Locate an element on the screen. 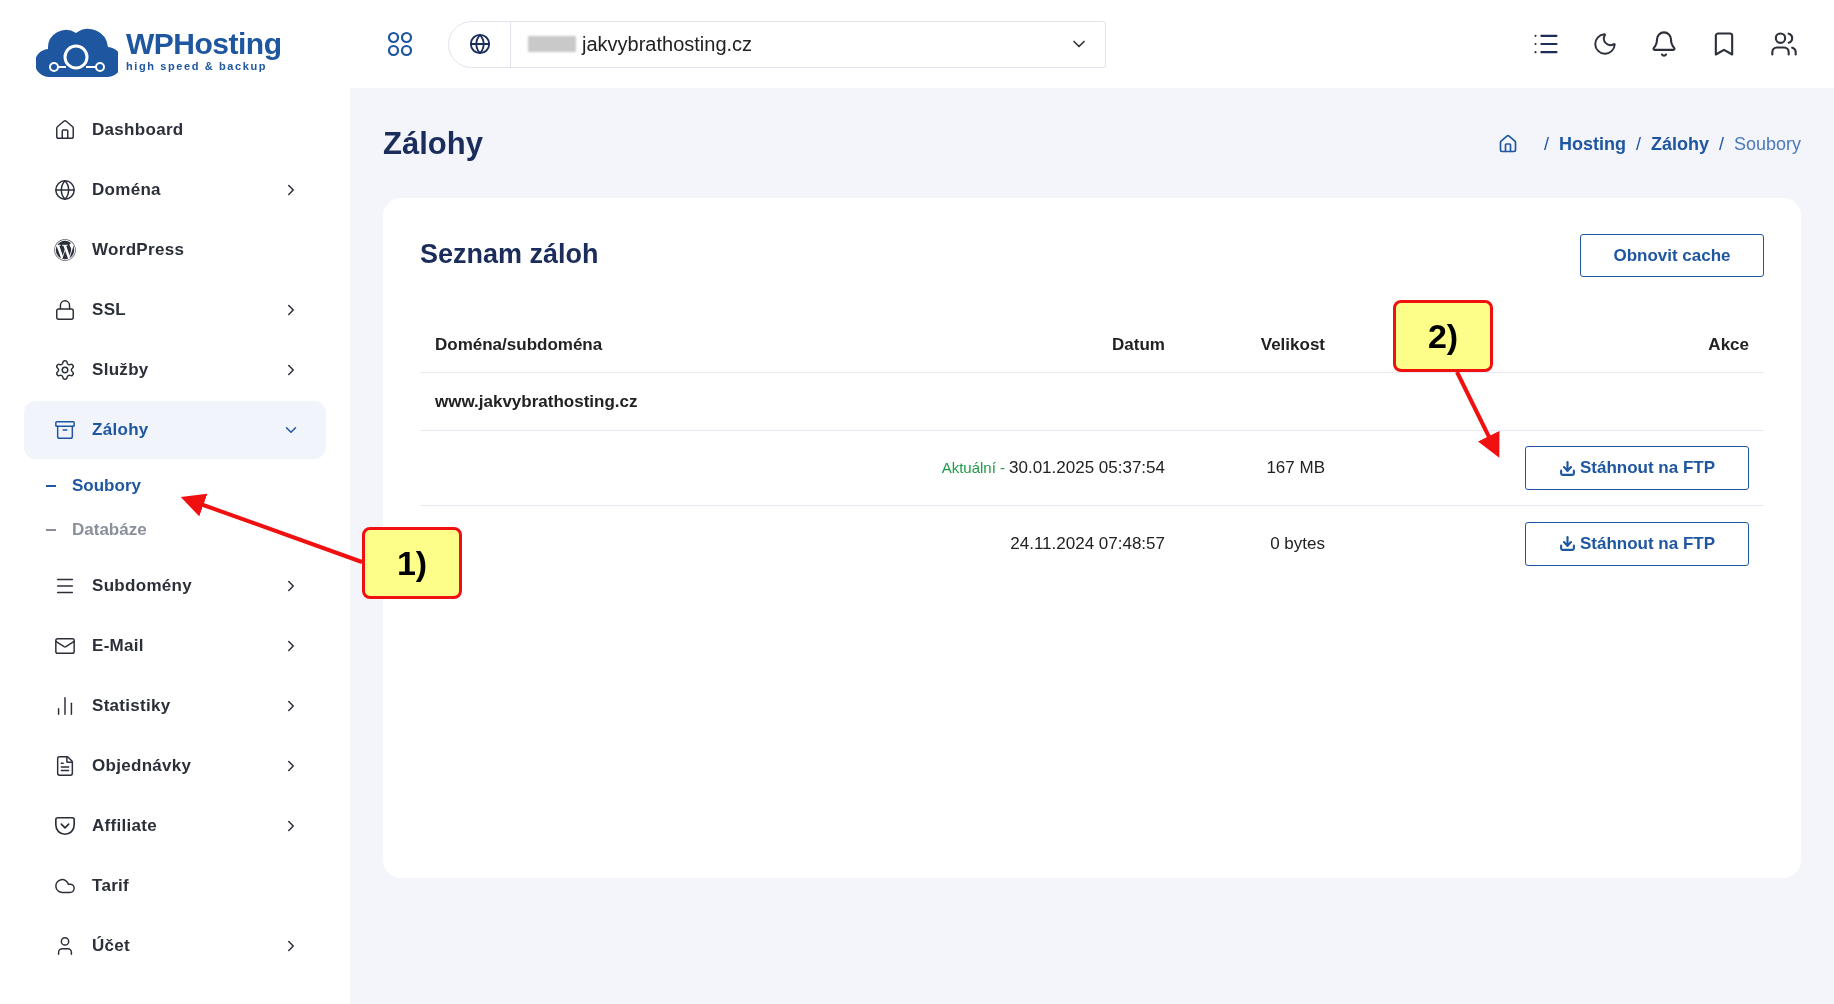 This screenshot has height=1004, width=1834. sidebar-item: Tarif is located at coordinates (175, 886).